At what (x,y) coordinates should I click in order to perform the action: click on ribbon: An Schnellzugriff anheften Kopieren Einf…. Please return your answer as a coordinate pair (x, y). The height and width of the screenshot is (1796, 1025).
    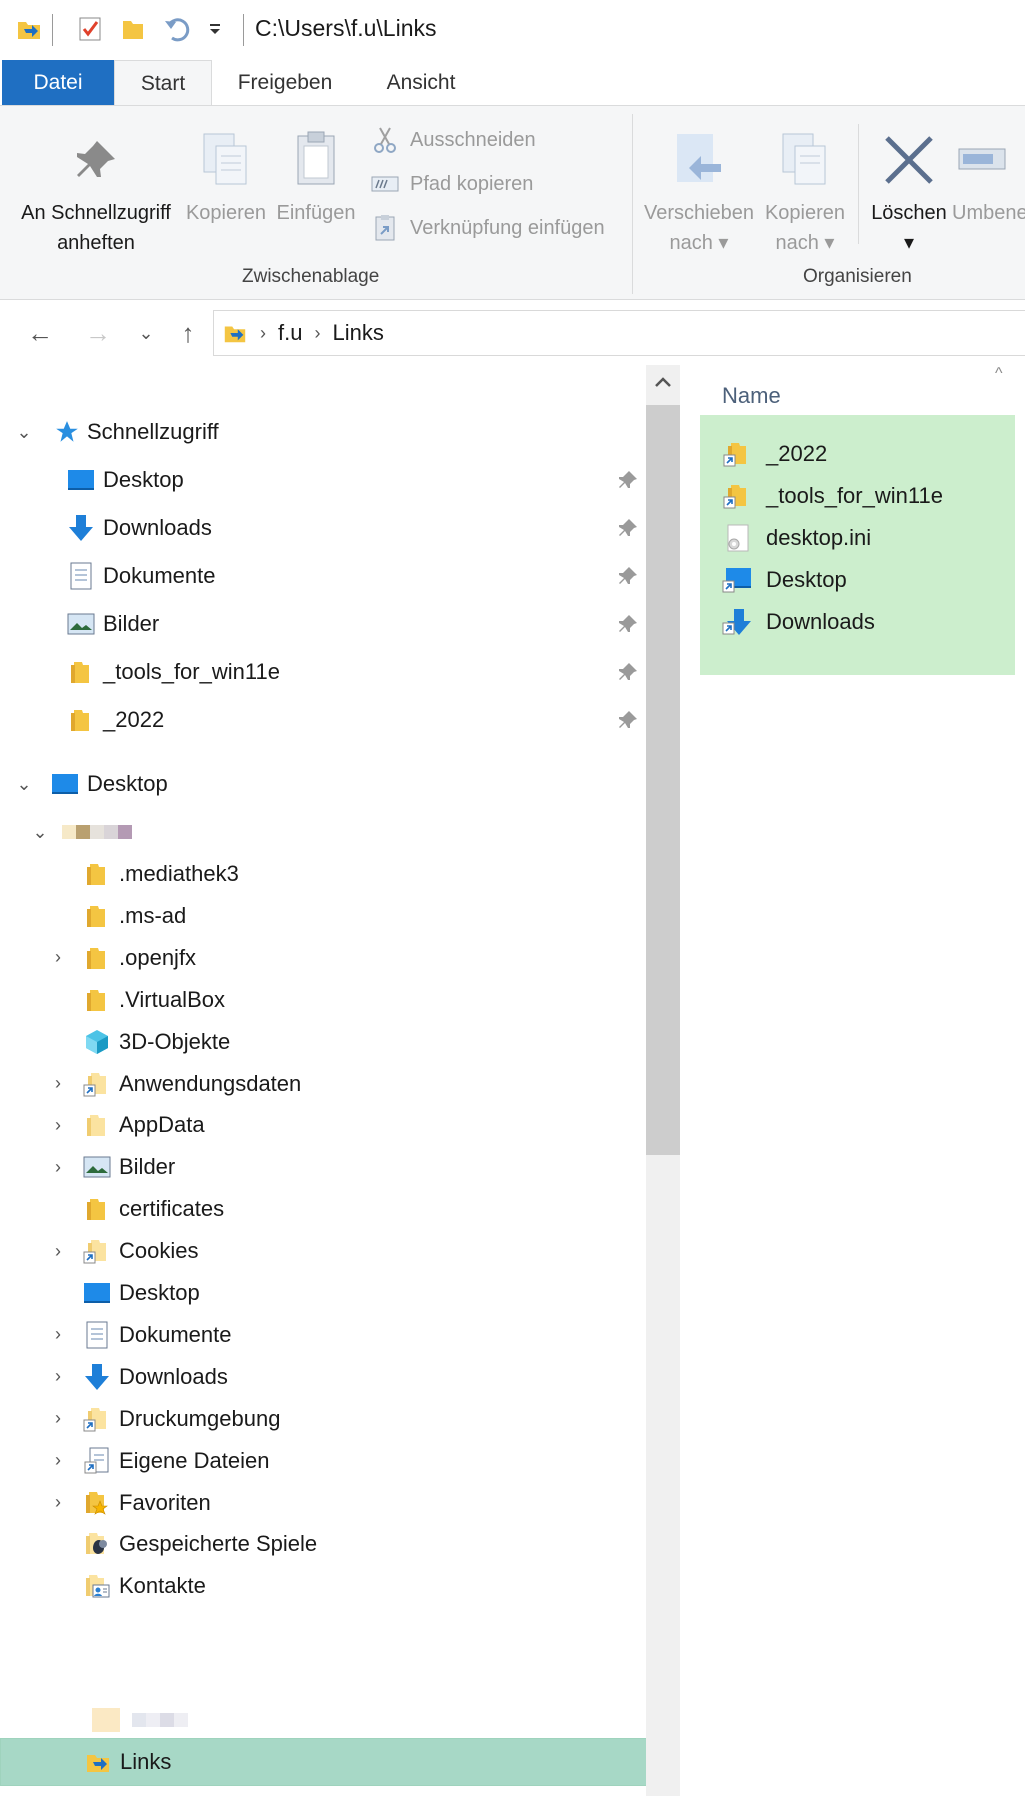
    Looking at the image, I should click on (512, 202).